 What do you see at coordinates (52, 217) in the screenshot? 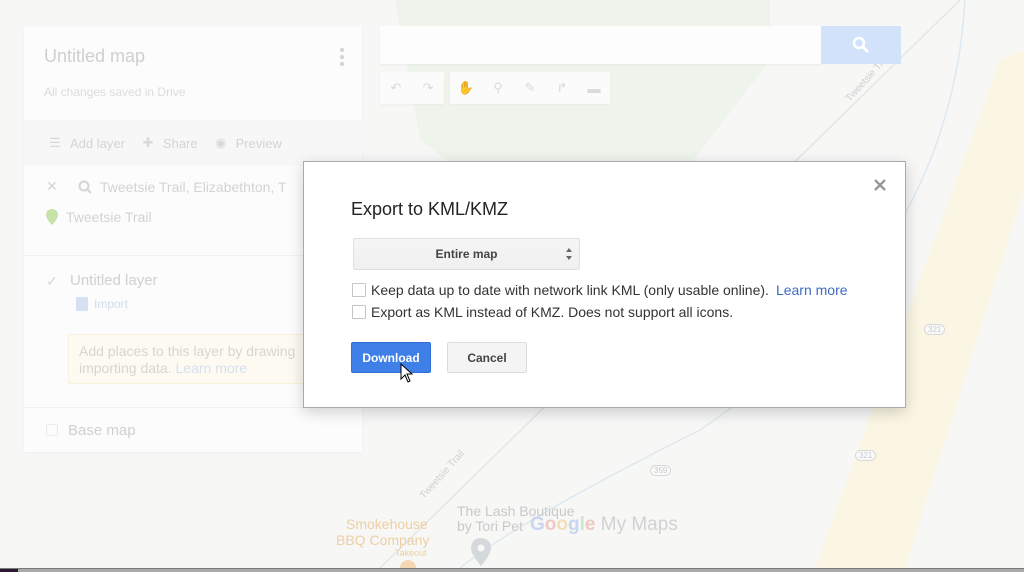
I see `place-pin-icon` at bounding box center [52, 217].